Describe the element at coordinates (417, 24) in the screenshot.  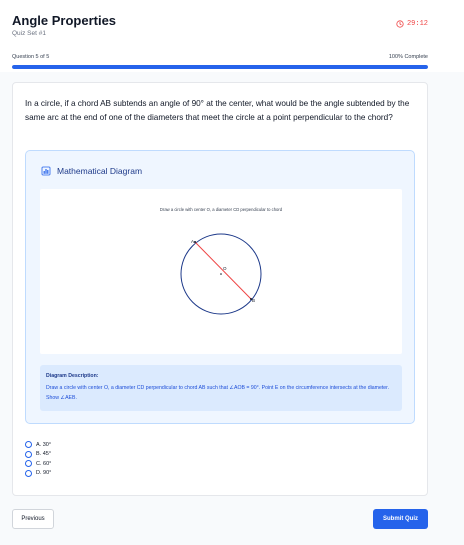
I see `timer-value: 29:12` at that location.